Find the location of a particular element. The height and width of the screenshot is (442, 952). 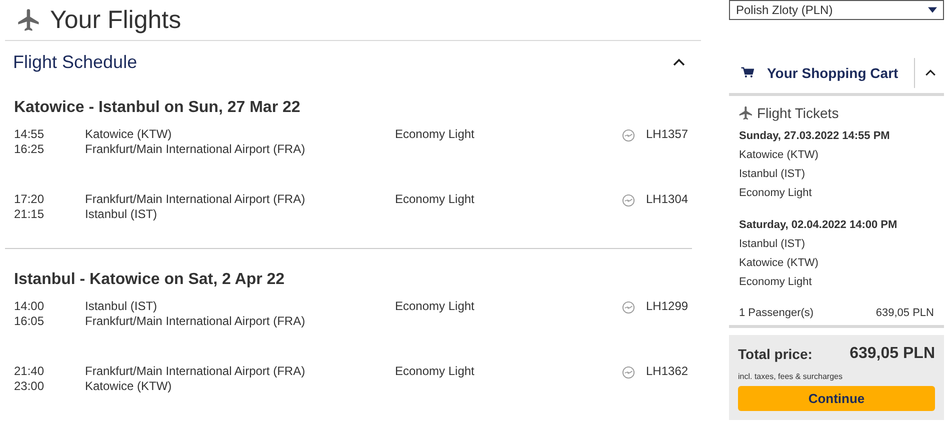

arrival-time: 21:15 is located at coordinates (29, 214).